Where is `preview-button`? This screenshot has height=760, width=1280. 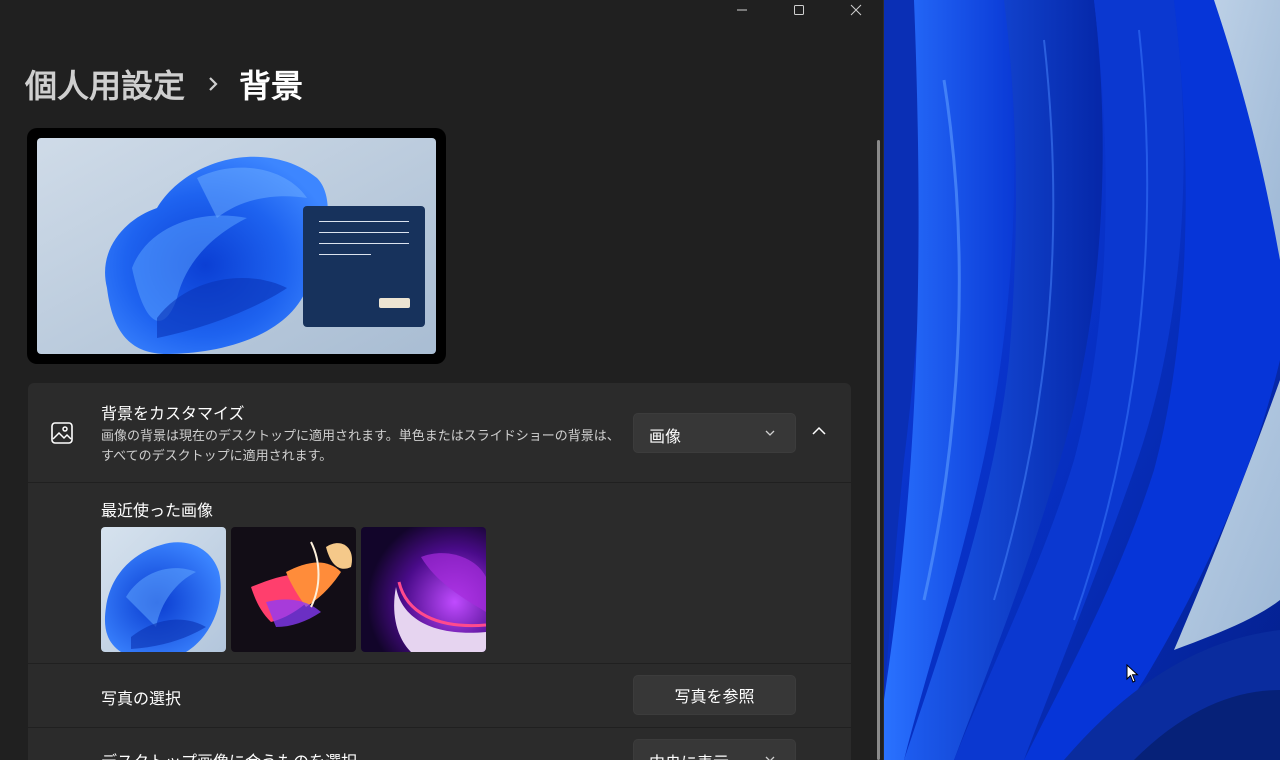
preview-button is located at coordinates (394, 303).